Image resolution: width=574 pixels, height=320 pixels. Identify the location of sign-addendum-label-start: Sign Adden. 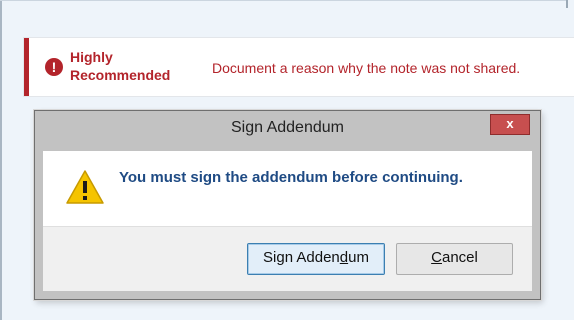
(301, 257).